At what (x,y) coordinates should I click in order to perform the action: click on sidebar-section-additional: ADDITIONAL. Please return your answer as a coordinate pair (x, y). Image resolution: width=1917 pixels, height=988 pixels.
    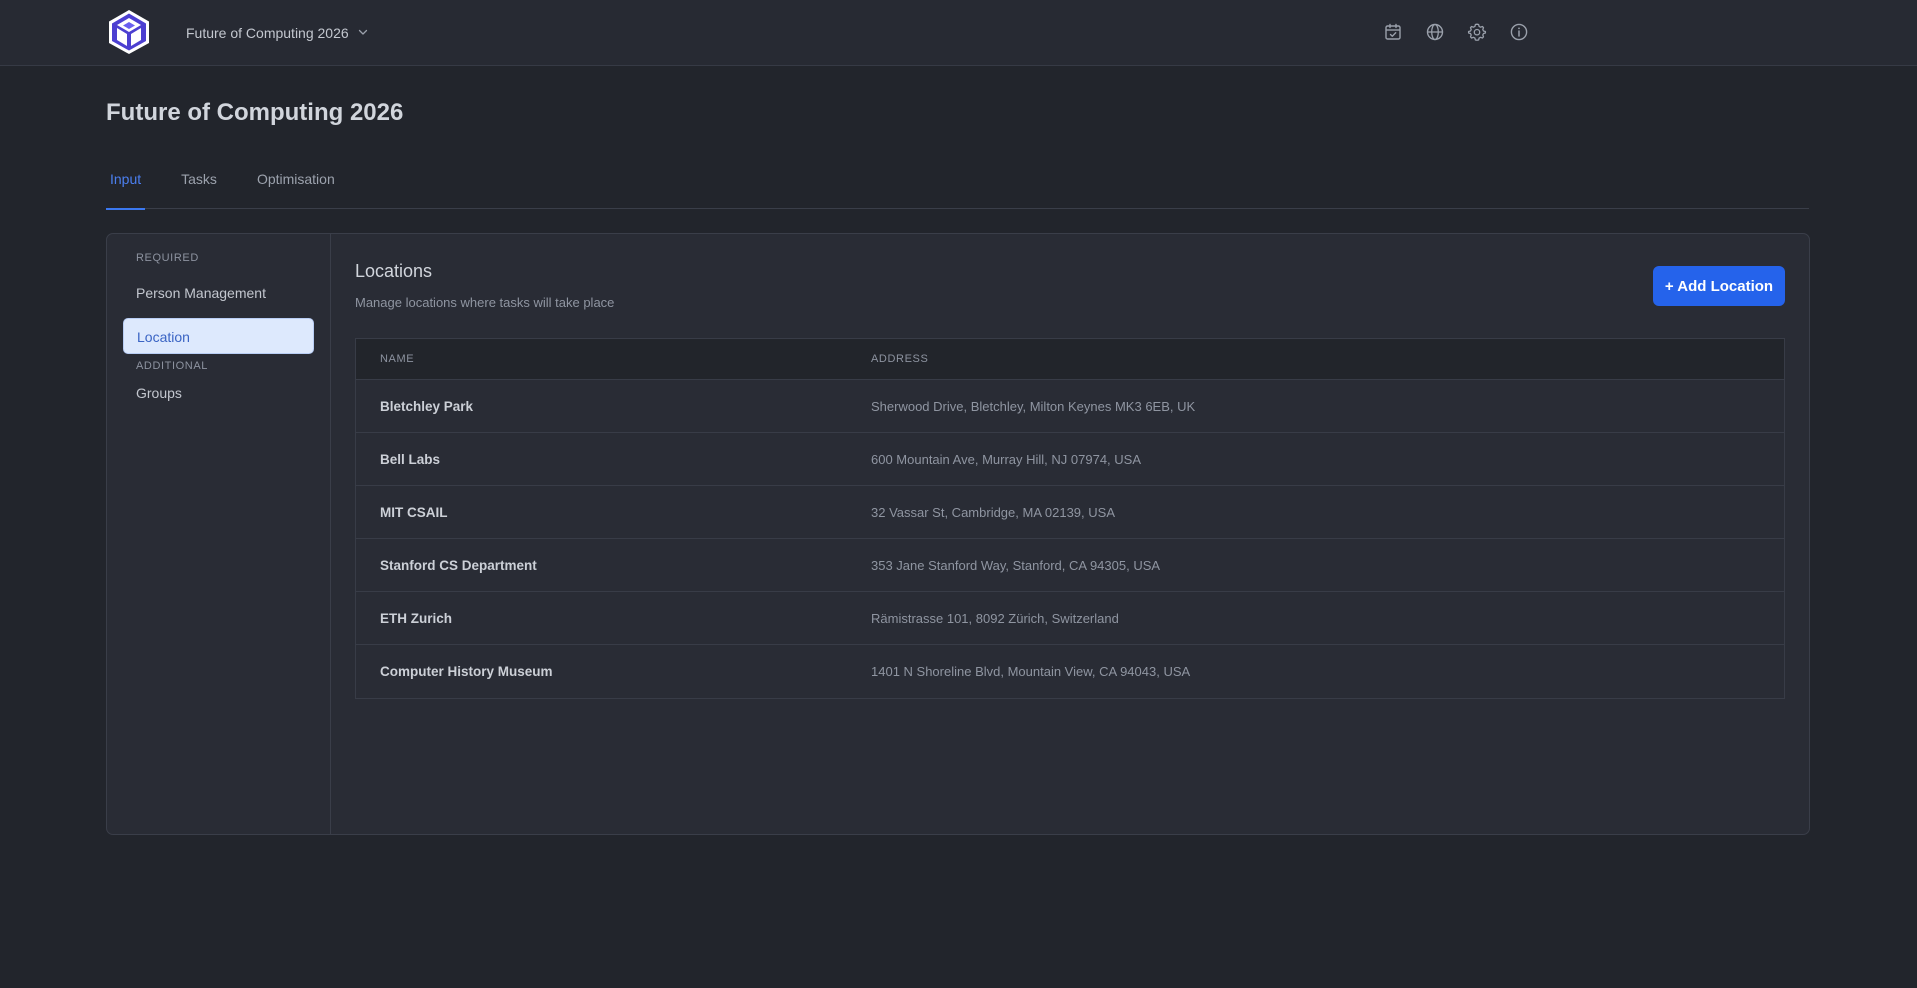
    Looking at the image, I should click on (172, 366).